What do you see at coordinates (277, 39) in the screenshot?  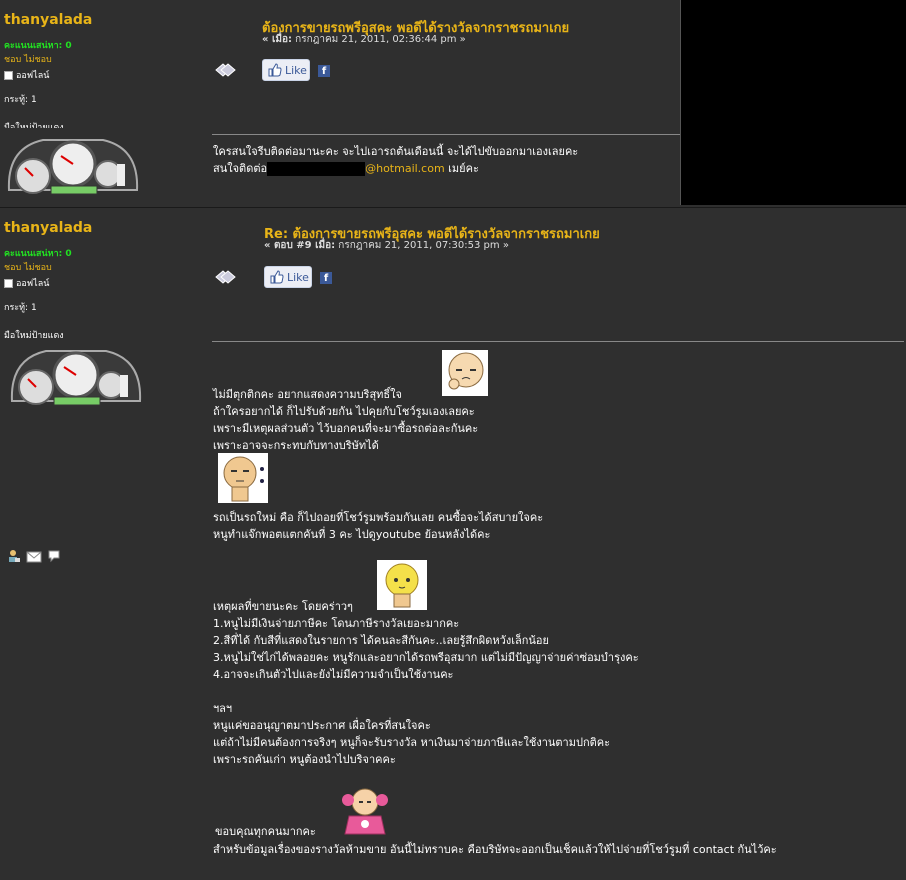 I see `meta-prefix: « เมื่อ:` at bounding box center [277, 39].